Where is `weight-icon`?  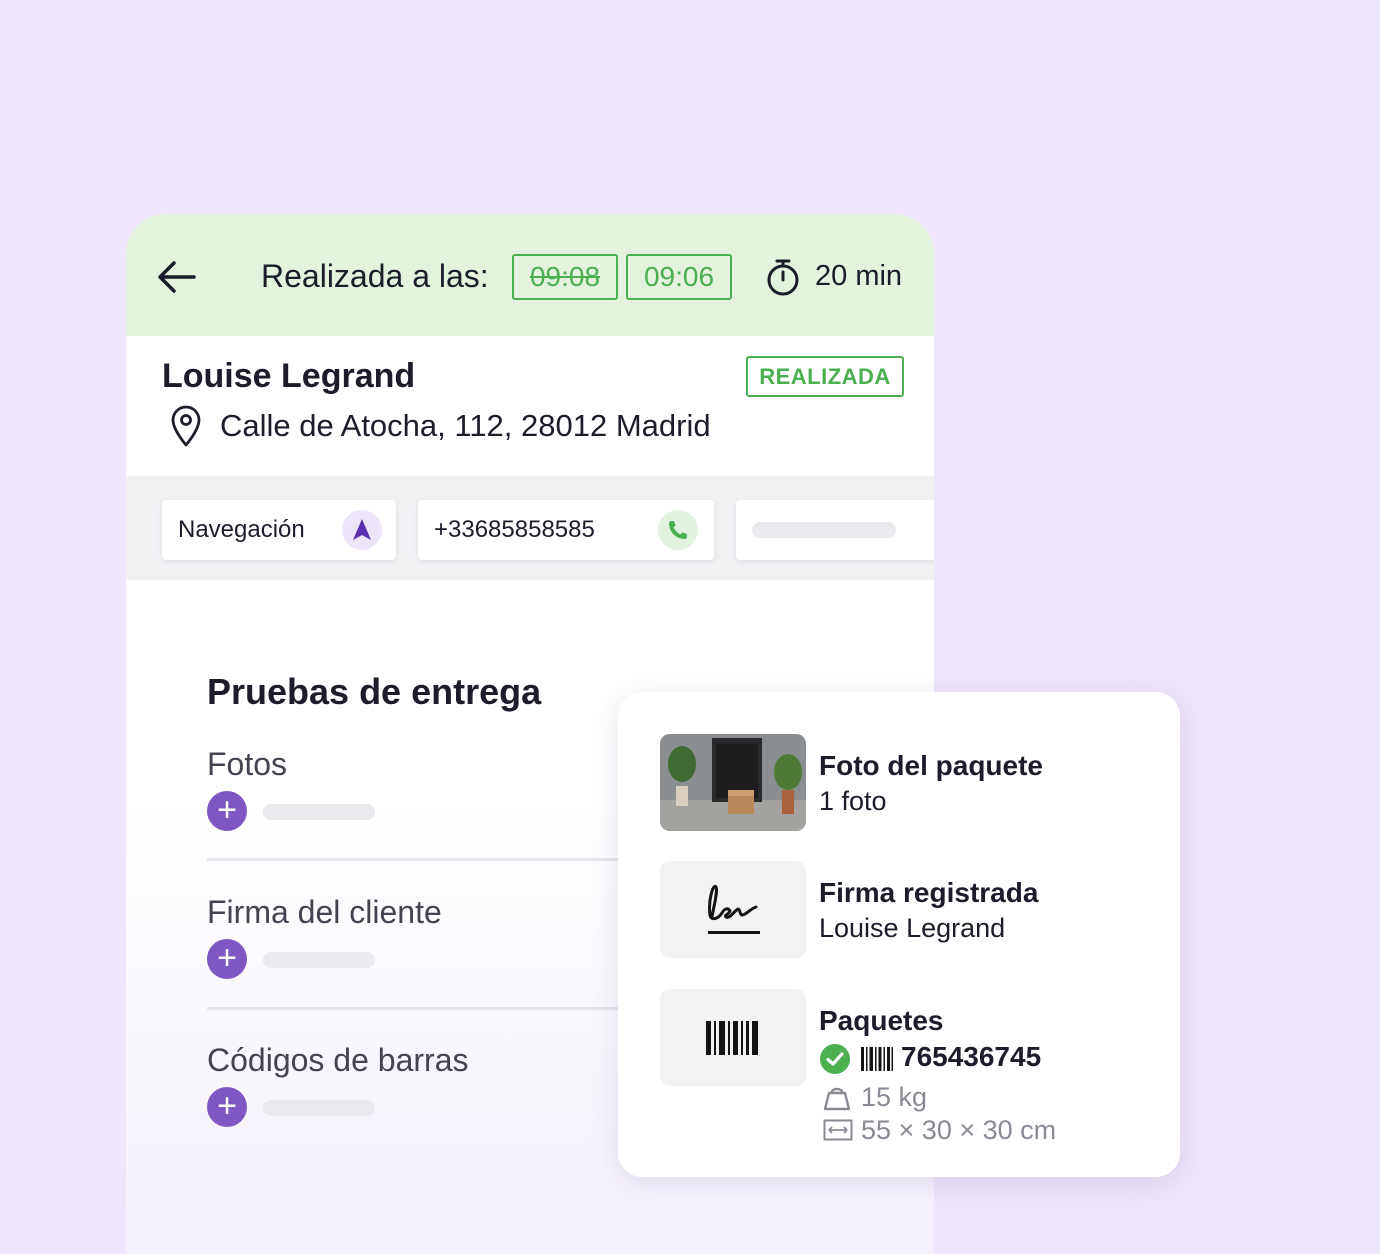 weight-icon is located at coordinates (837, 1099).